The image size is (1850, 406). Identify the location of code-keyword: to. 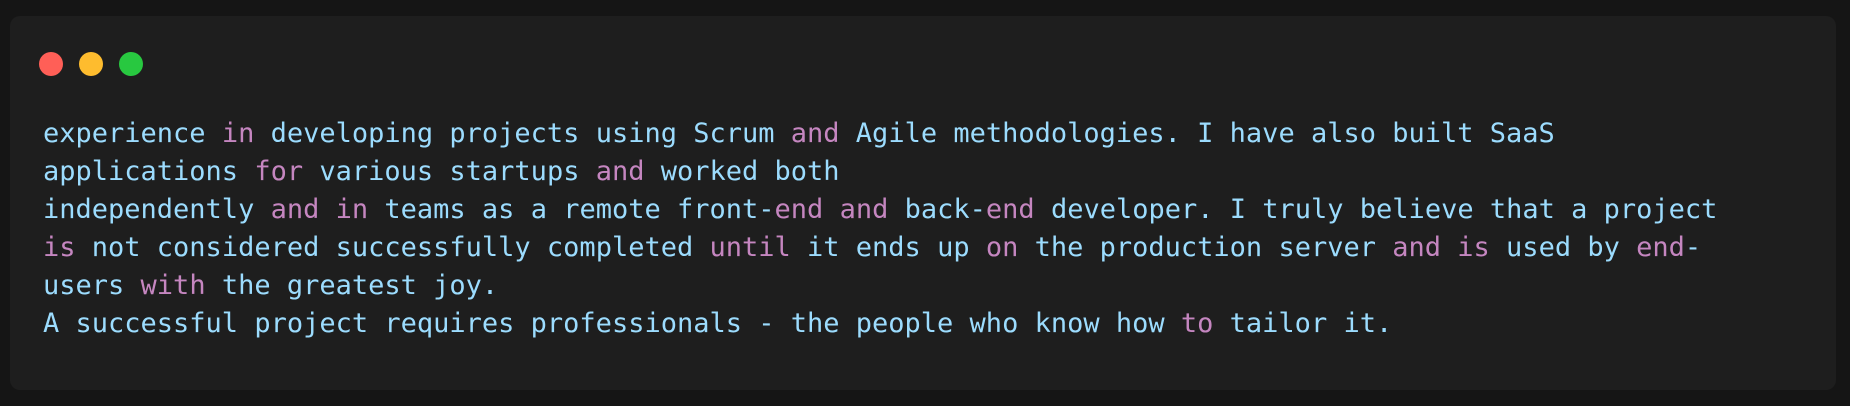
(1197, 323).